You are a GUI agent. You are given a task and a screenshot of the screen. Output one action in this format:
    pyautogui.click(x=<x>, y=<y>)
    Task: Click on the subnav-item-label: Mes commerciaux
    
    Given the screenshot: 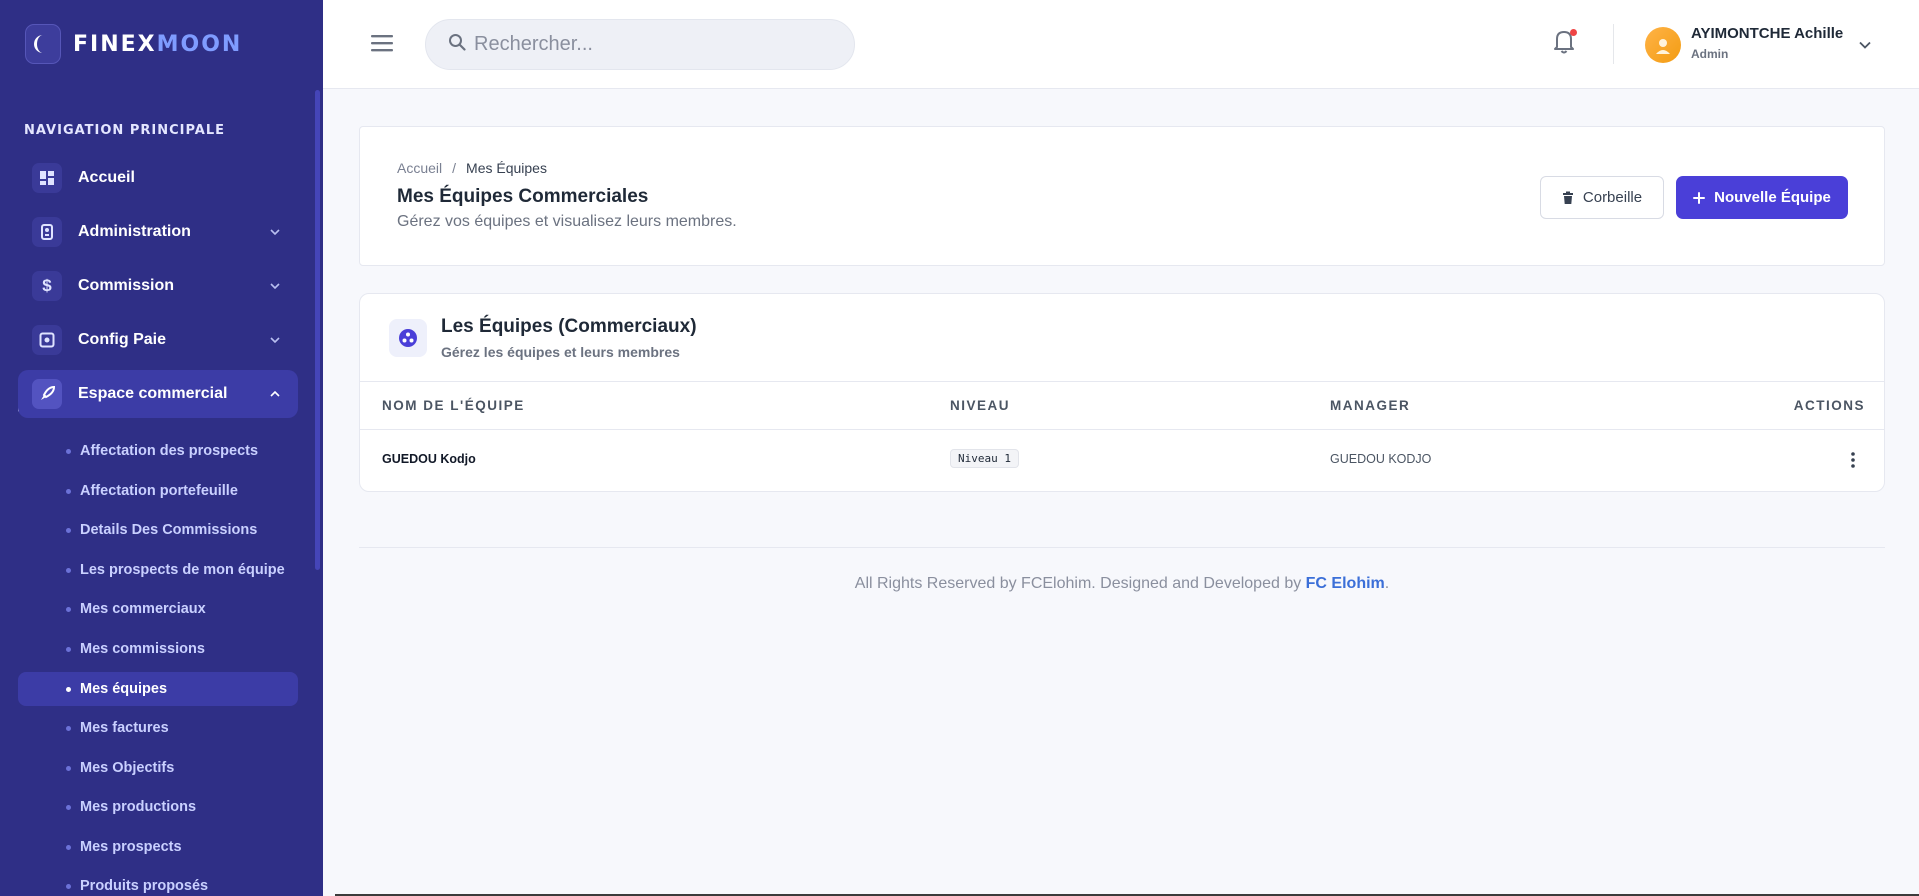 What is the action you would take?
    pyautogui.click(x=143, y=609)
    